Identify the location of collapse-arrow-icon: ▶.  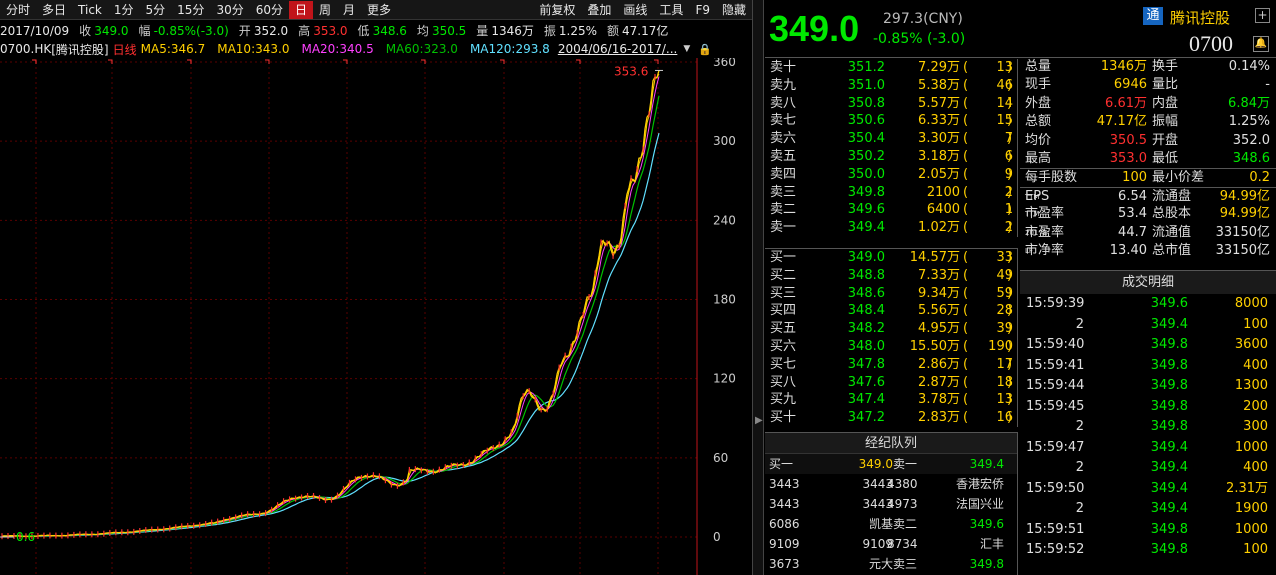
(759, 420).